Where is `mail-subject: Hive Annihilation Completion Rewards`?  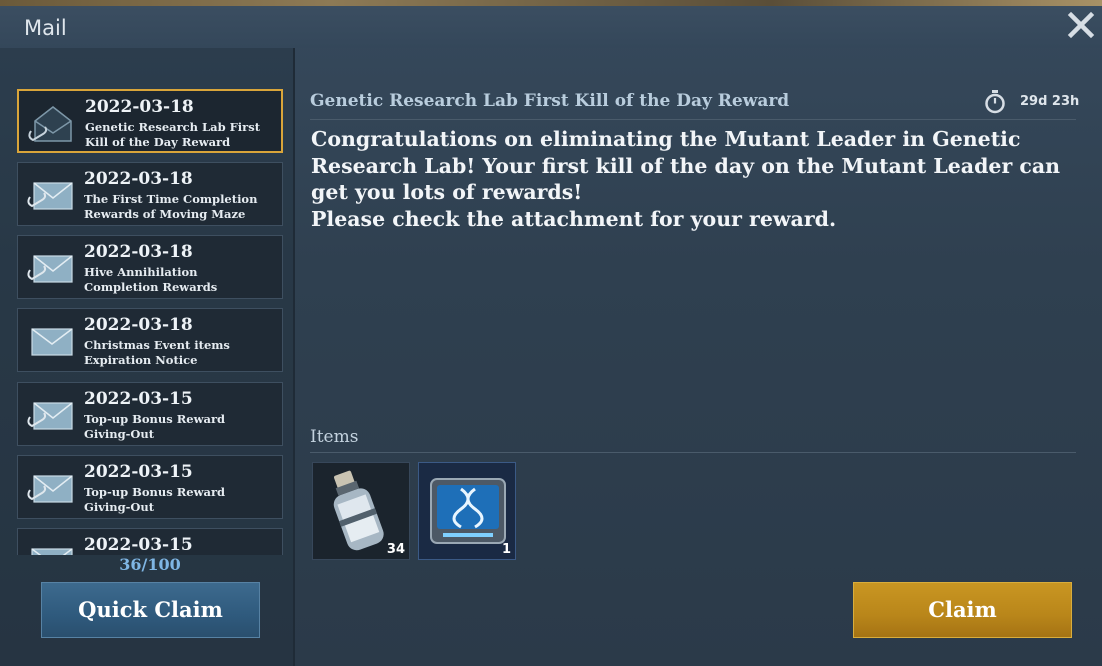
mail-subject: Hive Annihilation Completion Rewards is located at coordinates (151, 279).